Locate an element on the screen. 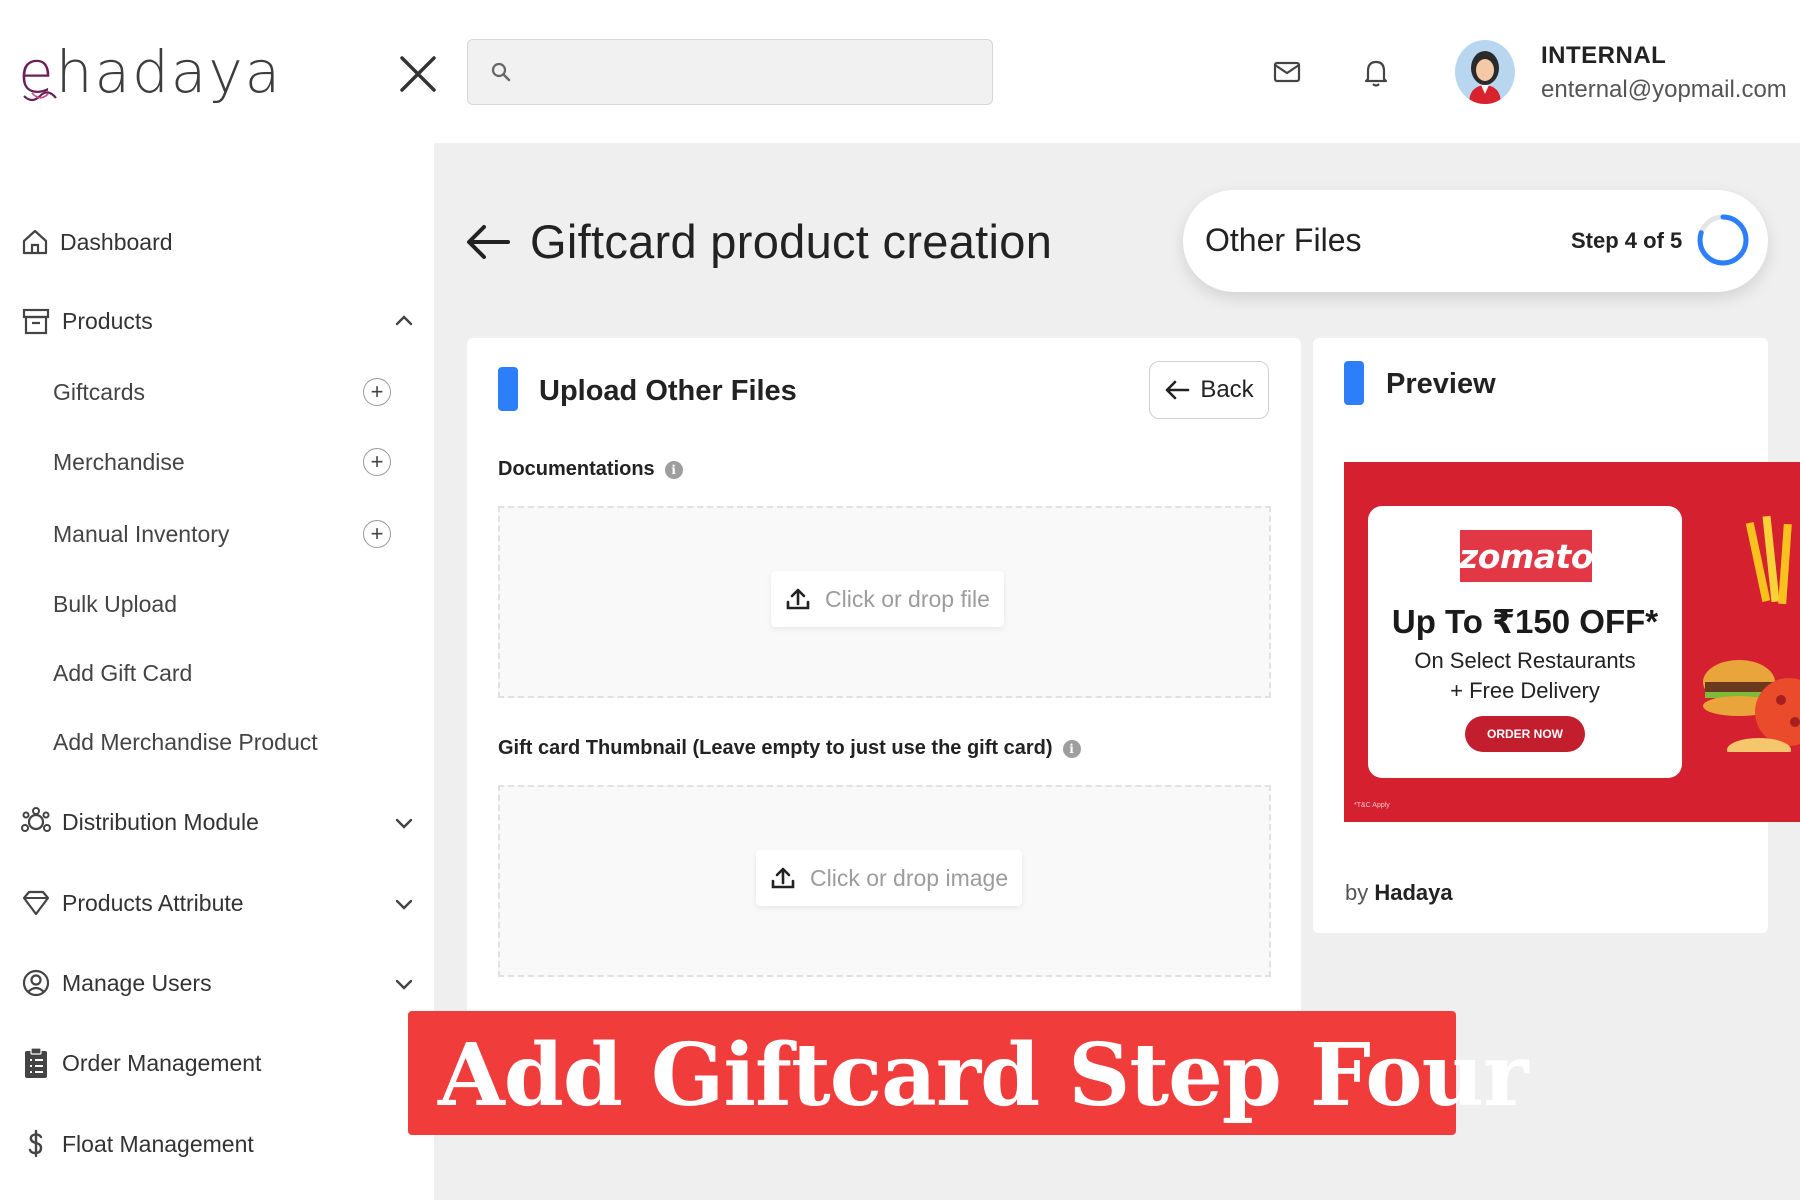 This screenshot has width=1800, height=1200. search-bar is located at coordinates (730, 72).